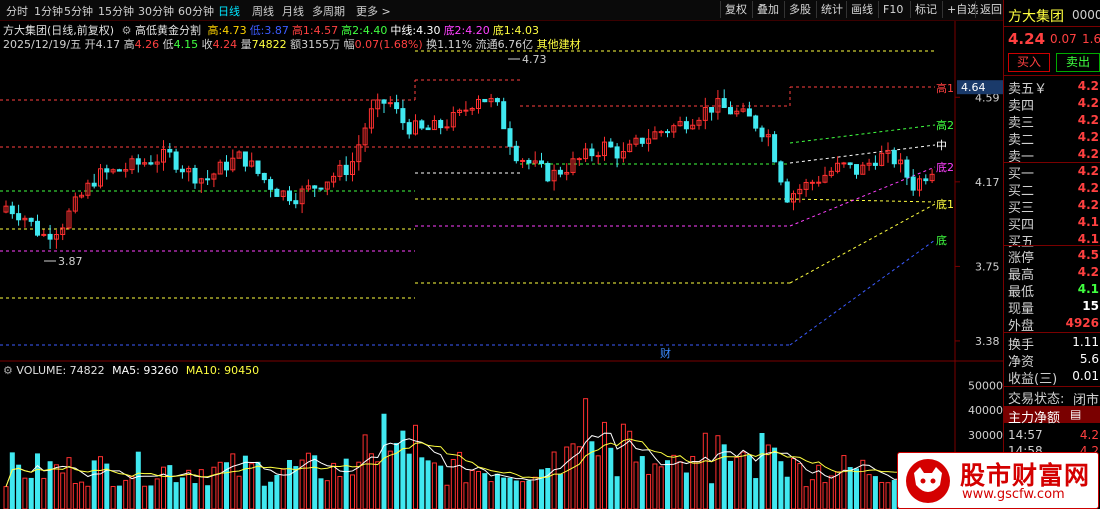 The height and width of the screenshot is (509, 1100). Describe the element at coordinates (373, 11) in the screenshot. I see `period-tab-10: 更多 >` at that location.